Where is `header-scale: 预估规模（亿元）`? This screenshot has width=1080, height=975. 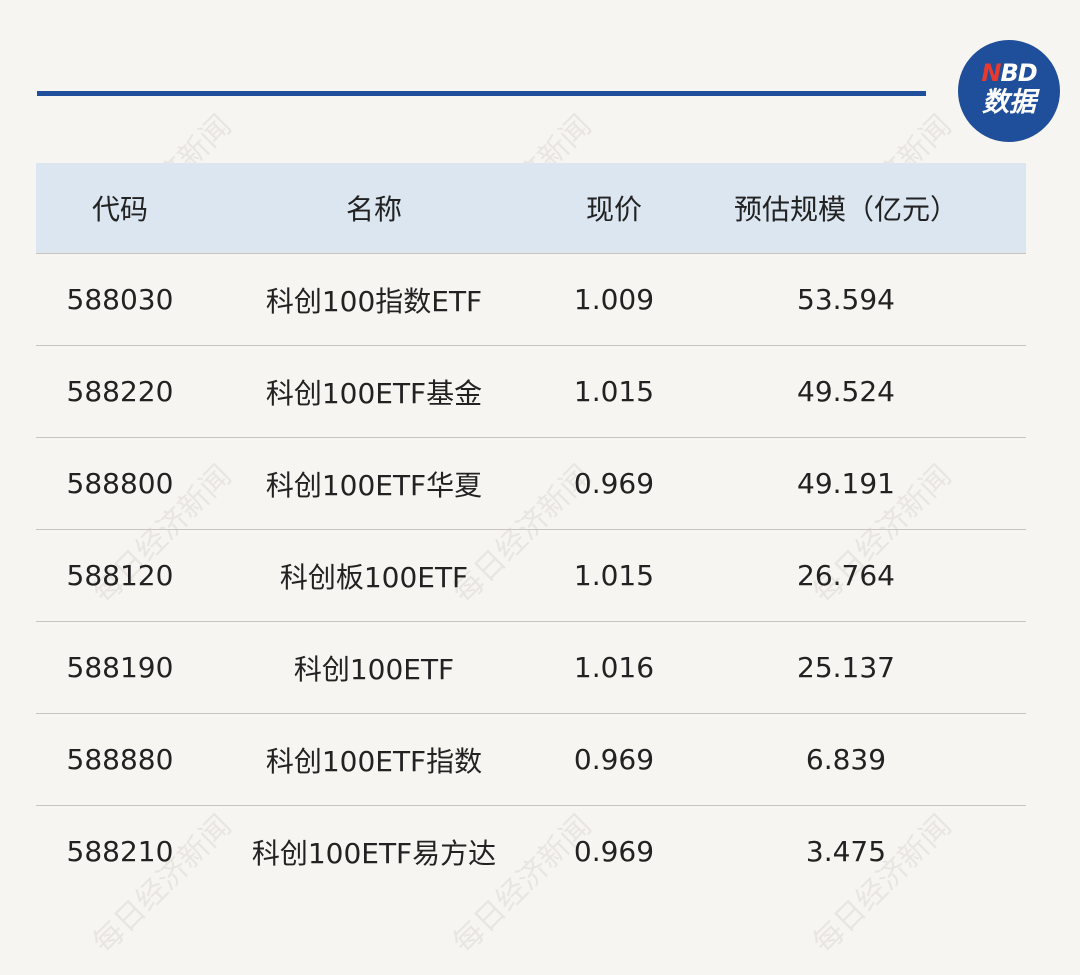 header-scale: 预估规模（亿元） is located at coordinates (845, 209).